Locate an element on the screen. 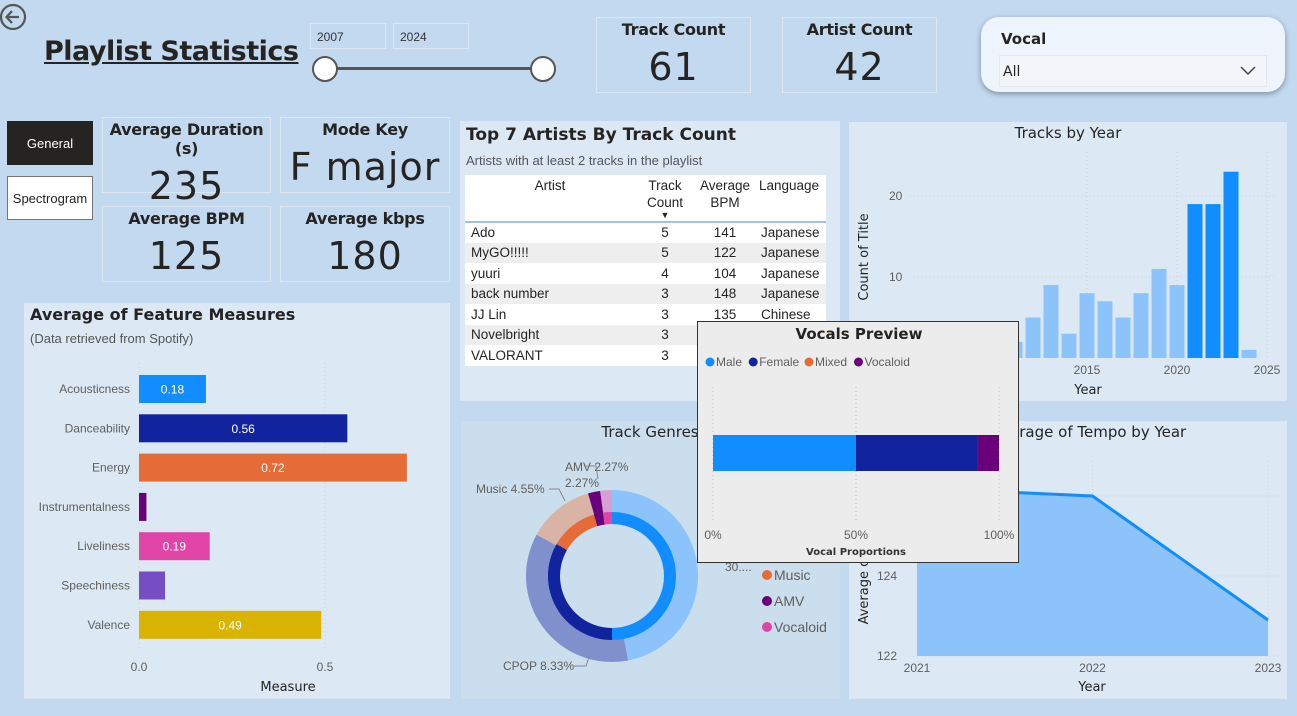  page-title: Playlist Statistics is located at coordinates (171, 51).